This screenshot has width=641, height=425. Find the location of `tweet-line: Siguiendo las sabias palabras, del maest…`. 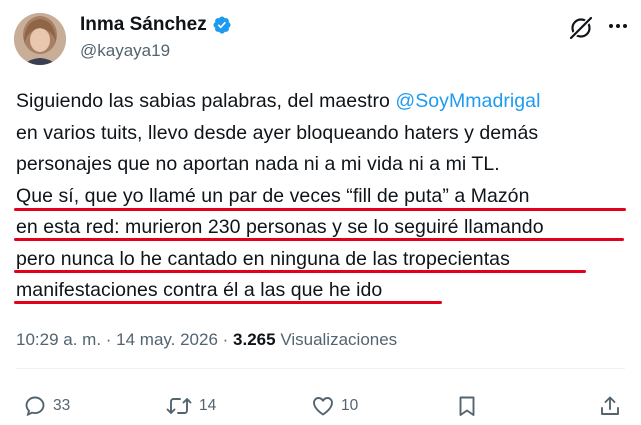

tweet-line: Siguiendo las sabias palabras, del maest… is located at coordinates (278, 101).